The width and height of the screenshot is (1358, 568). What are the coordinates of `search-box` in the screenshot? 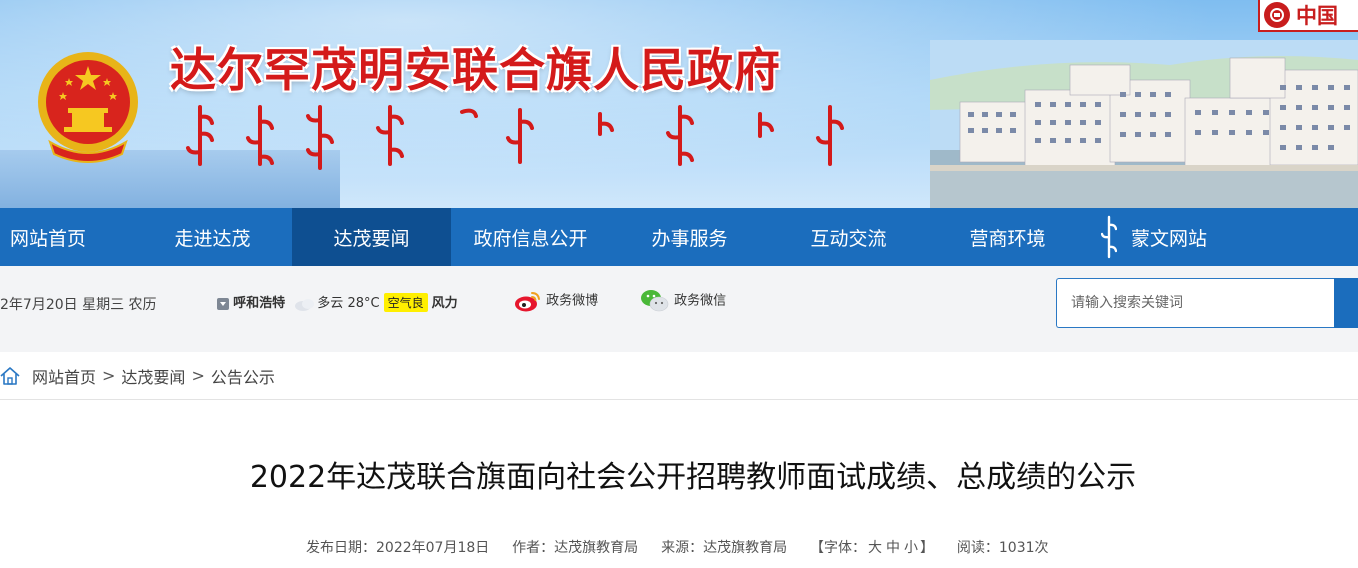 It's located at (1207, 303).